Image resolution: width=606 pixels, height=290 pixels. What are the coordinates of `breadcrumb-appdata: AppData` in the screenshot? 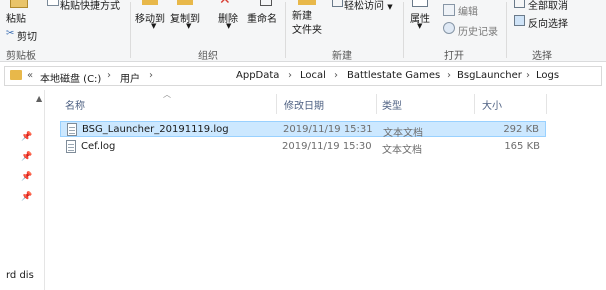 It's located at (257, 75).